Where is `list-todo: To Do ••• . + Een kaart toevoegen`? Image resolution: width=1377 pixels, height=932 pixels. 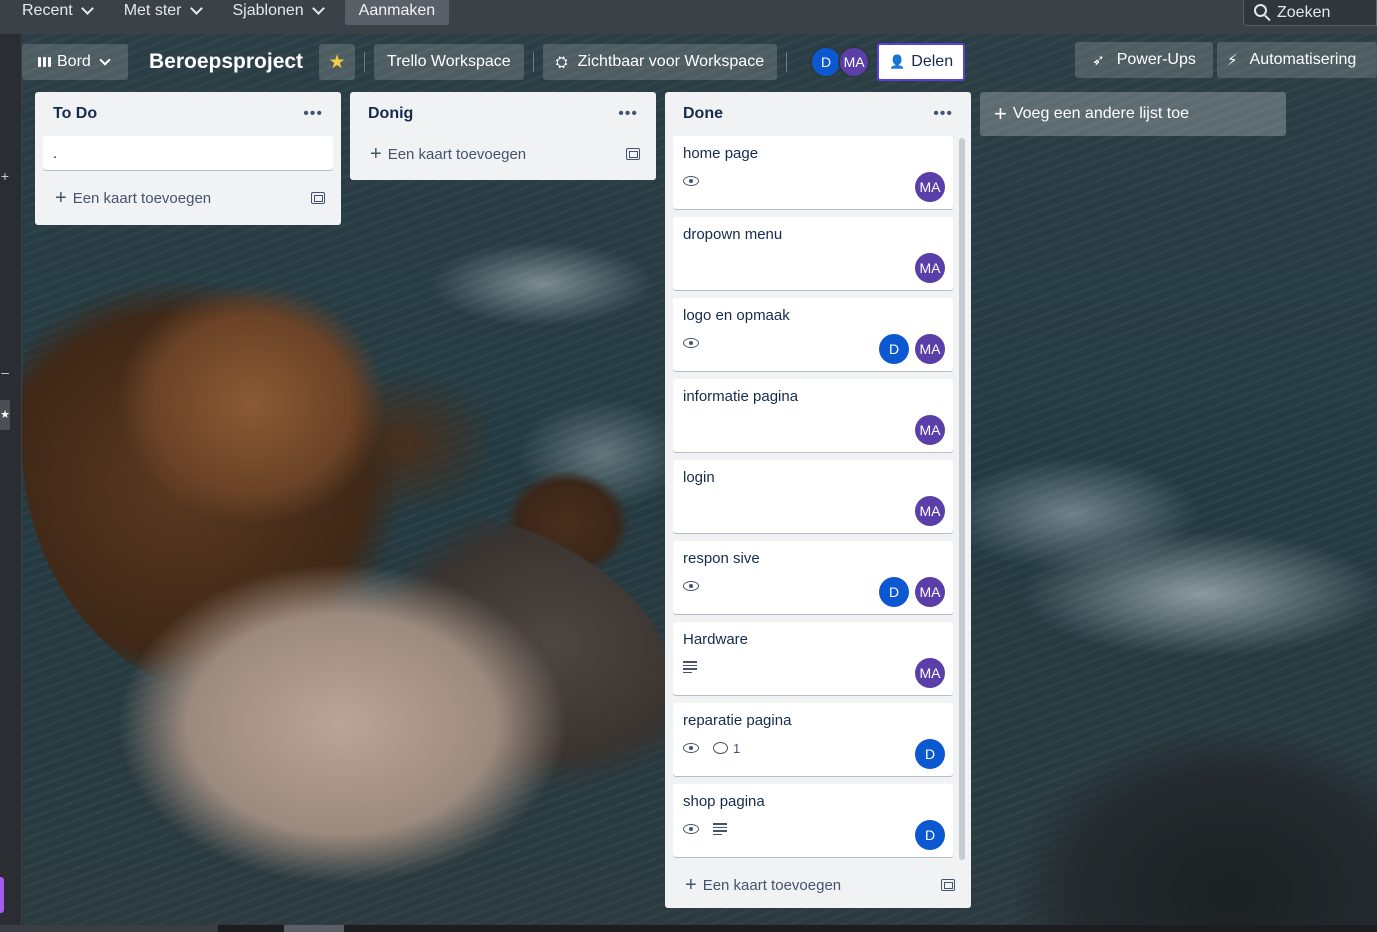 list-todo: To Do ••• . + Een kaart toevoegen is located at coordinates (188, 158).